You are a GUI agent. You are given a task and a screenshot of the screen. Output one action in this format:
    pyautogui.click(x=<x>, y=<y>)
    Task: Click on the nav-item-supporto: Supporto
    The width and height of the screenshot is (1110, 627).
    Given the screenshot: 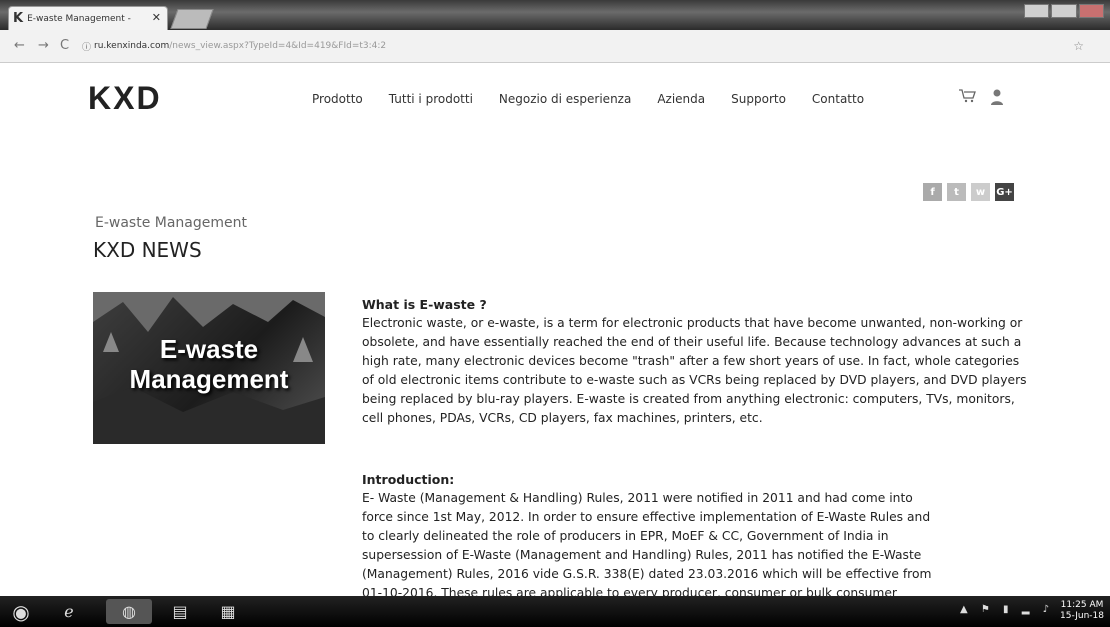 What is the action you would take?
    pyautogui.click(x=758, y=99)
    